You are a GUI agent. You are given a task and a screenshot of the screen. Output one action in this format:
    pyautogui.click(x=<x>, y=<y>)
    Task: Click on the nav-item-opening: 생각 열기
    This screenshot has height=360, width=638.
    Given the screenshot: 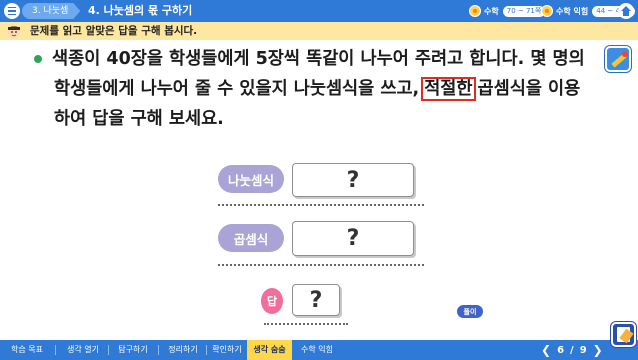 What is the action you would take?
    pyautogui.click(x=83, y=350)
    